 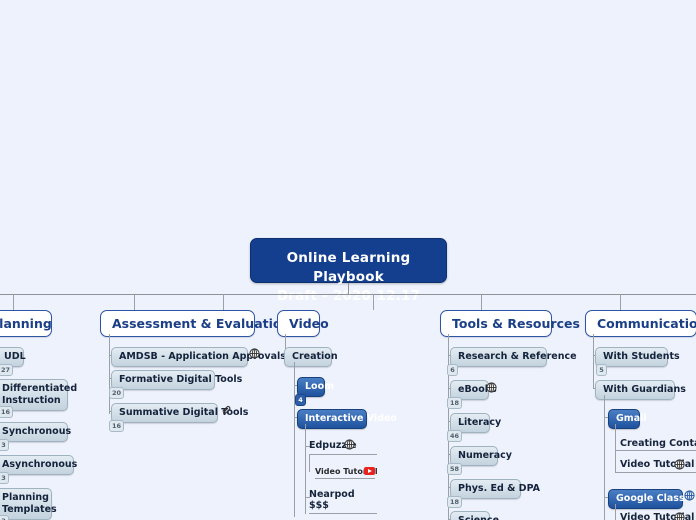 I want to click on connector-drop-extra, so click(x=620, y=302).